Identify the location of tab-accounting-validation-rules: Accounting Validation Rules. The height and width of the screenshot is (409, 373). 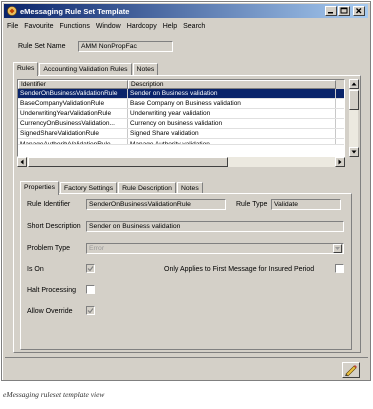
(85, 69).